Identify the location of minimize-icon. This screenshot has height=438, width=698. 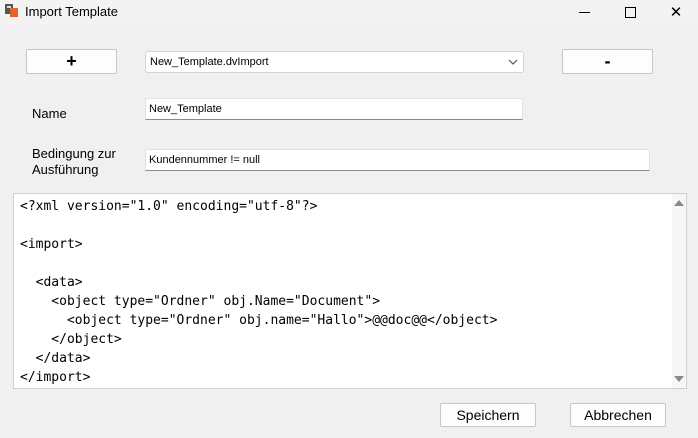
(584, 12).